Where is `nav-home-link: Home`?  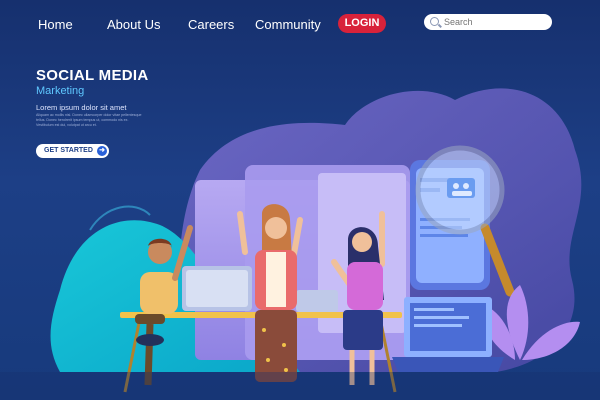
nav-home-link: Home is located at coordinates (55, 24).